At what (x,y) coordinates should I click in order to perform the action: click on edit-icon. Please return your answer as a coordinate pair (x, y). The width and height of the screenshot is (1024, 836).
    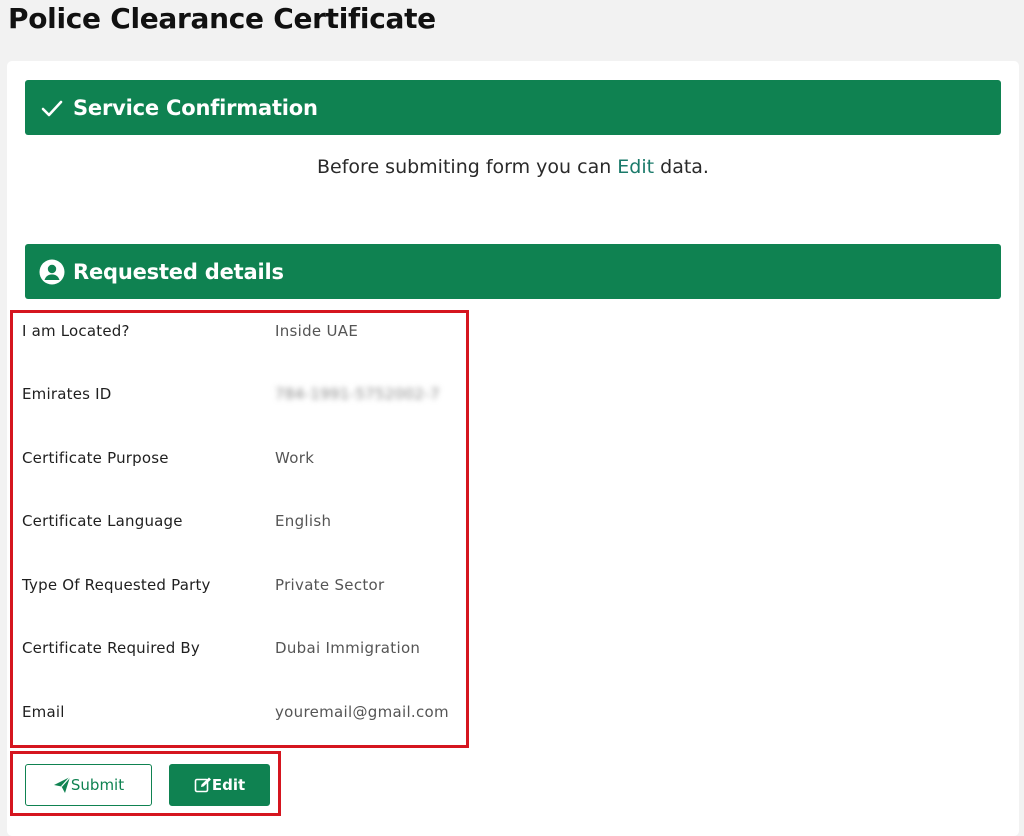
    Looking at the image, I should click on (203, 785).